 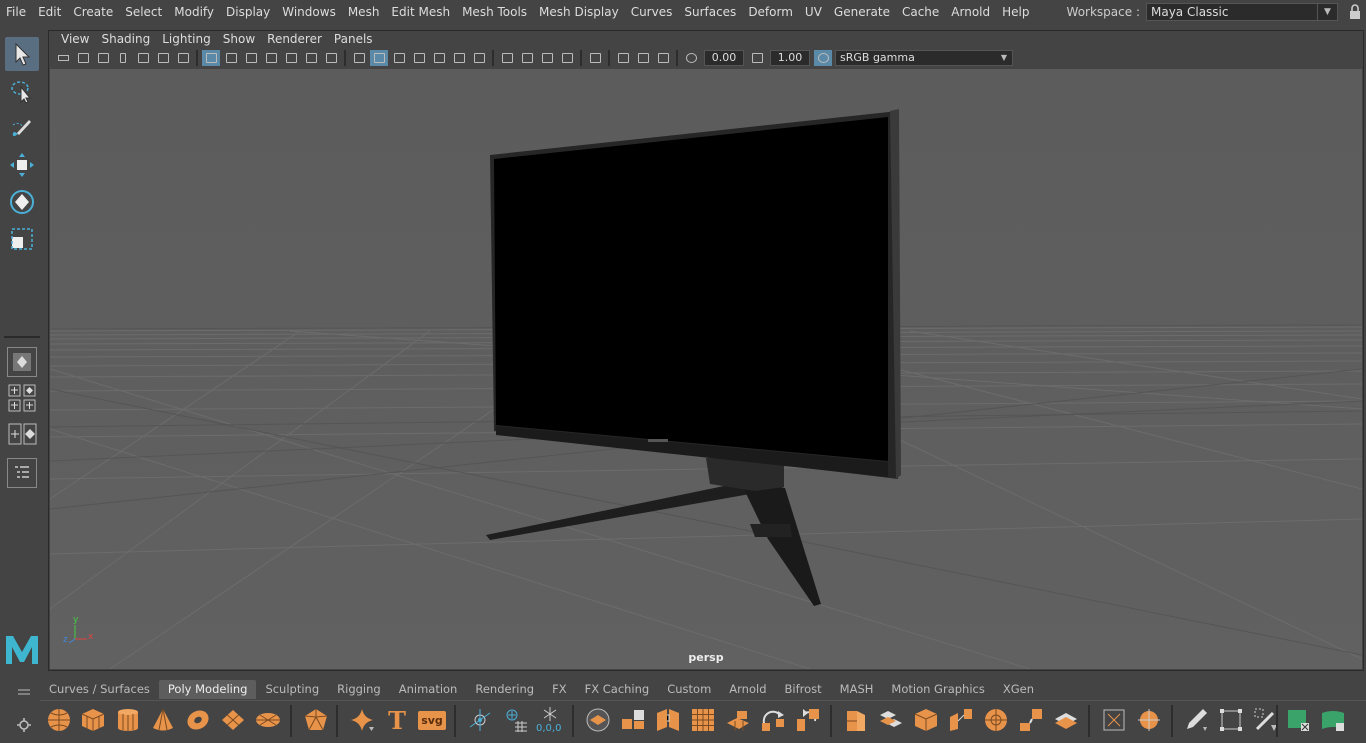 What do you see at coordinates (550, 720) in the screenshot?
I see `snowflake-coord-icon: 0,0,0` at bounding box center [550, 720].